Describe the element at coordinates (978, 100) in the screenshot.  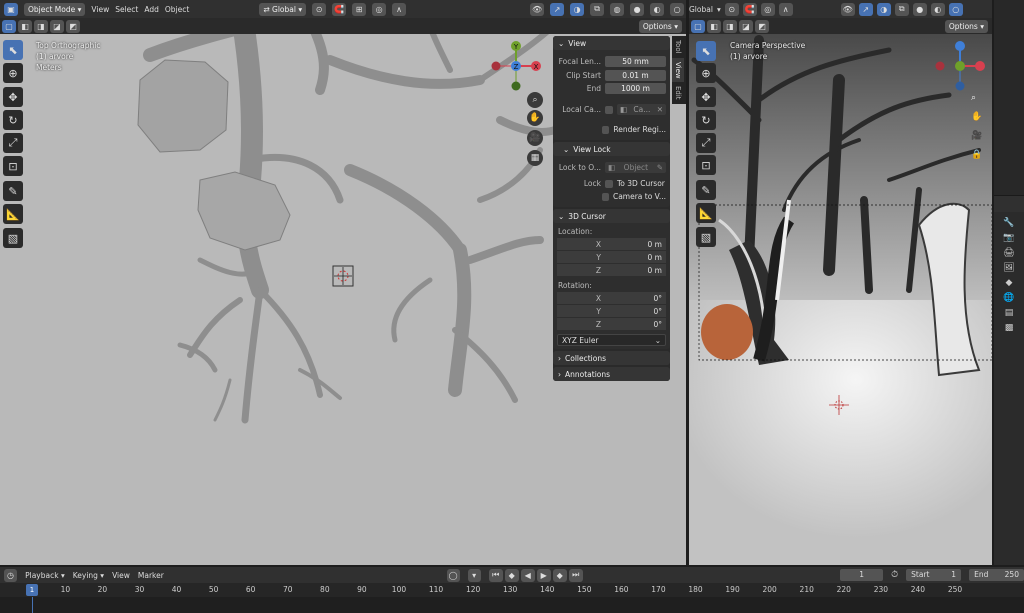
I see `zoom-icon: ⌕` at that location.